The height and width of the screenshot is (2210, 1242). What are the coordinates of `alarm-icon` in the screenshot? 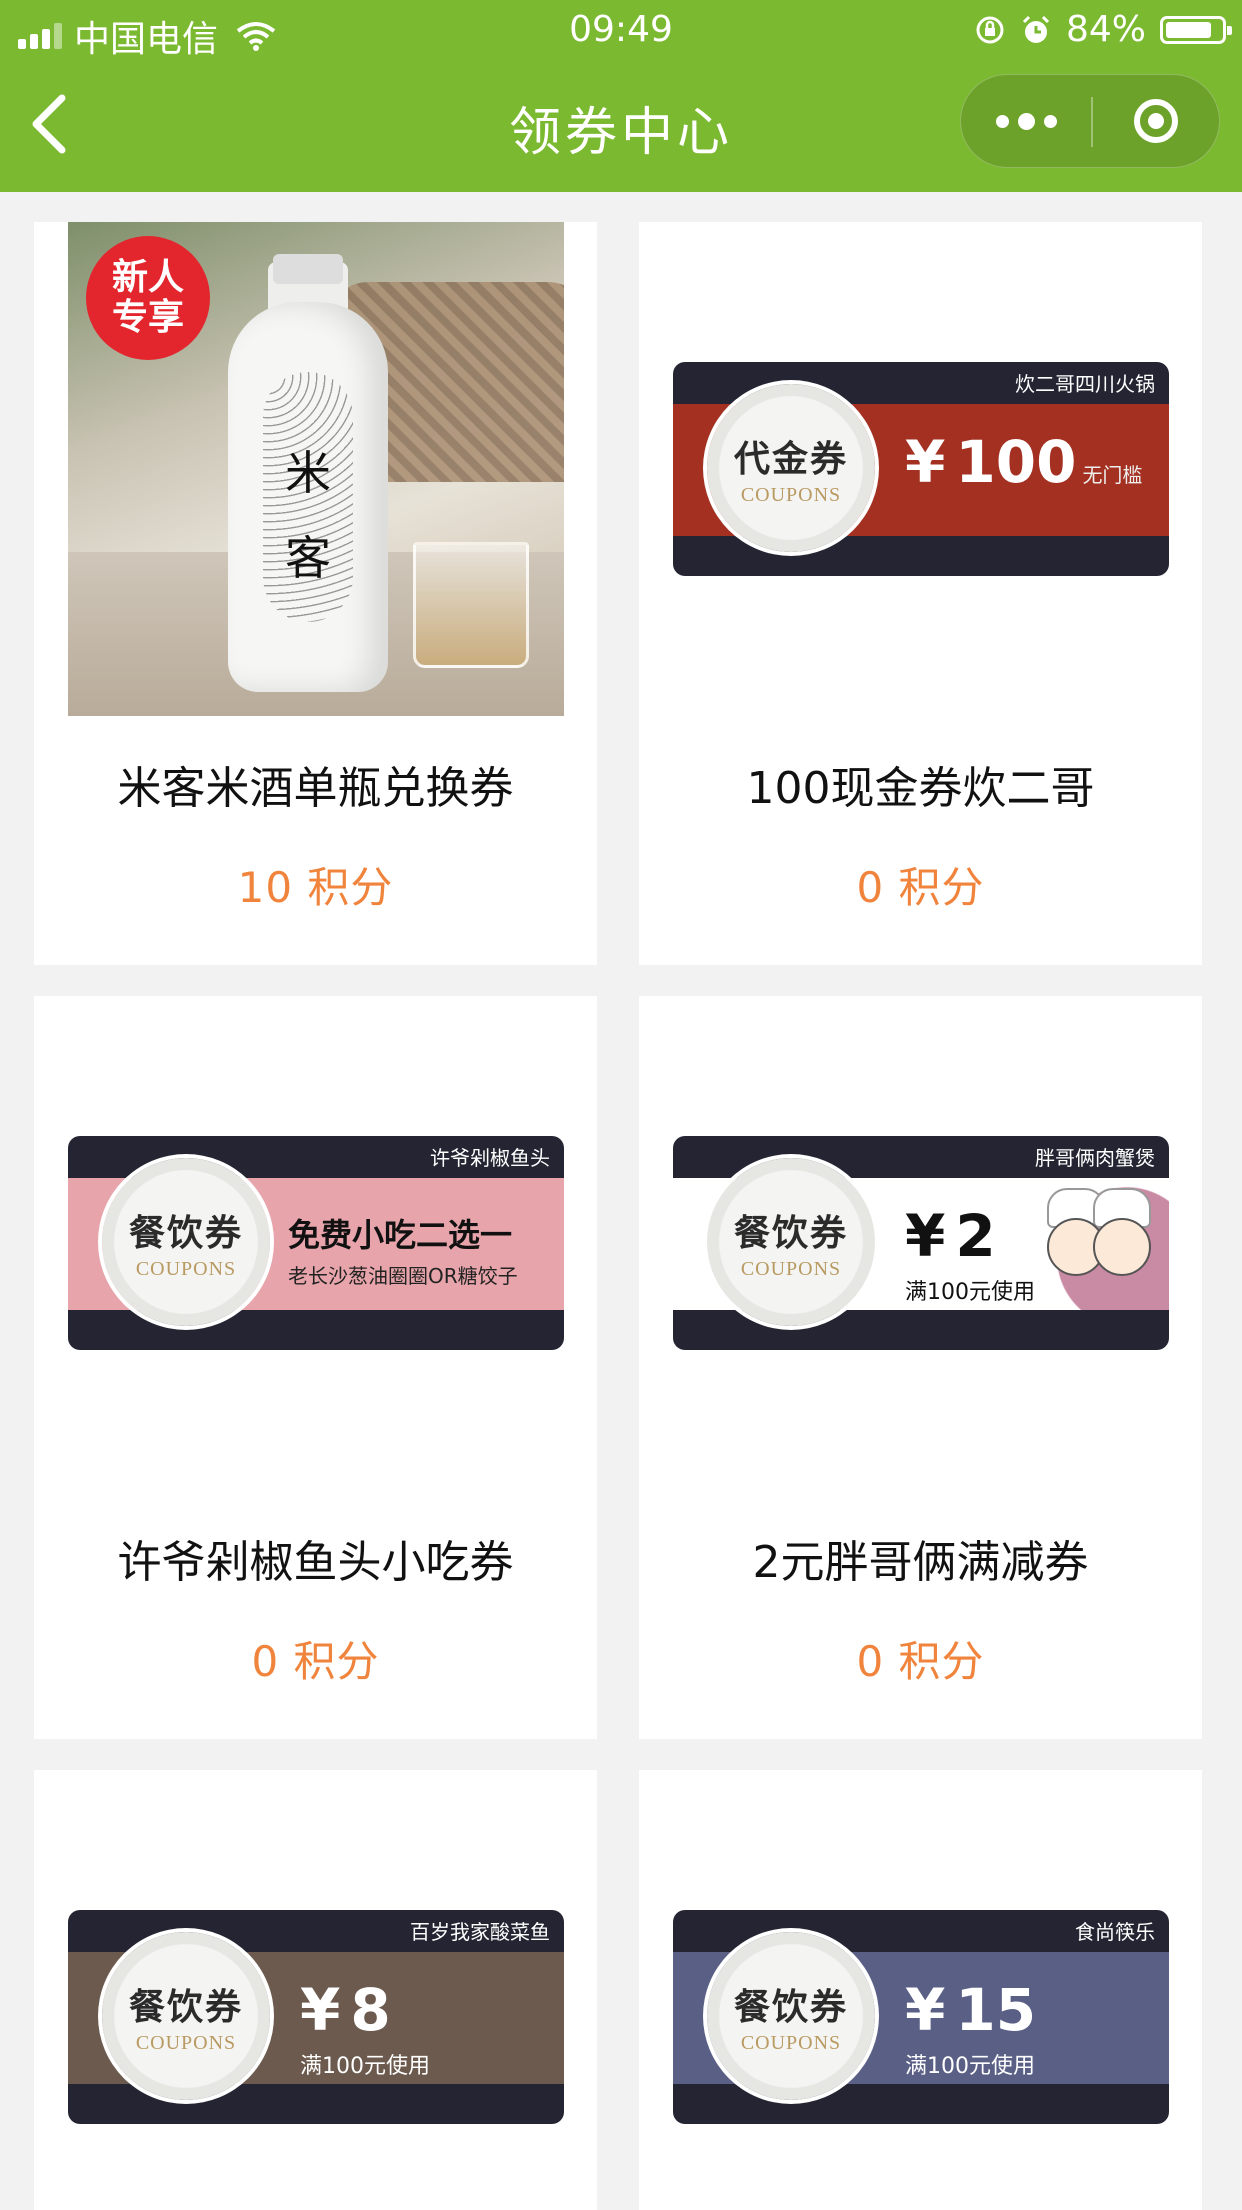 It's located at (1036, 29).